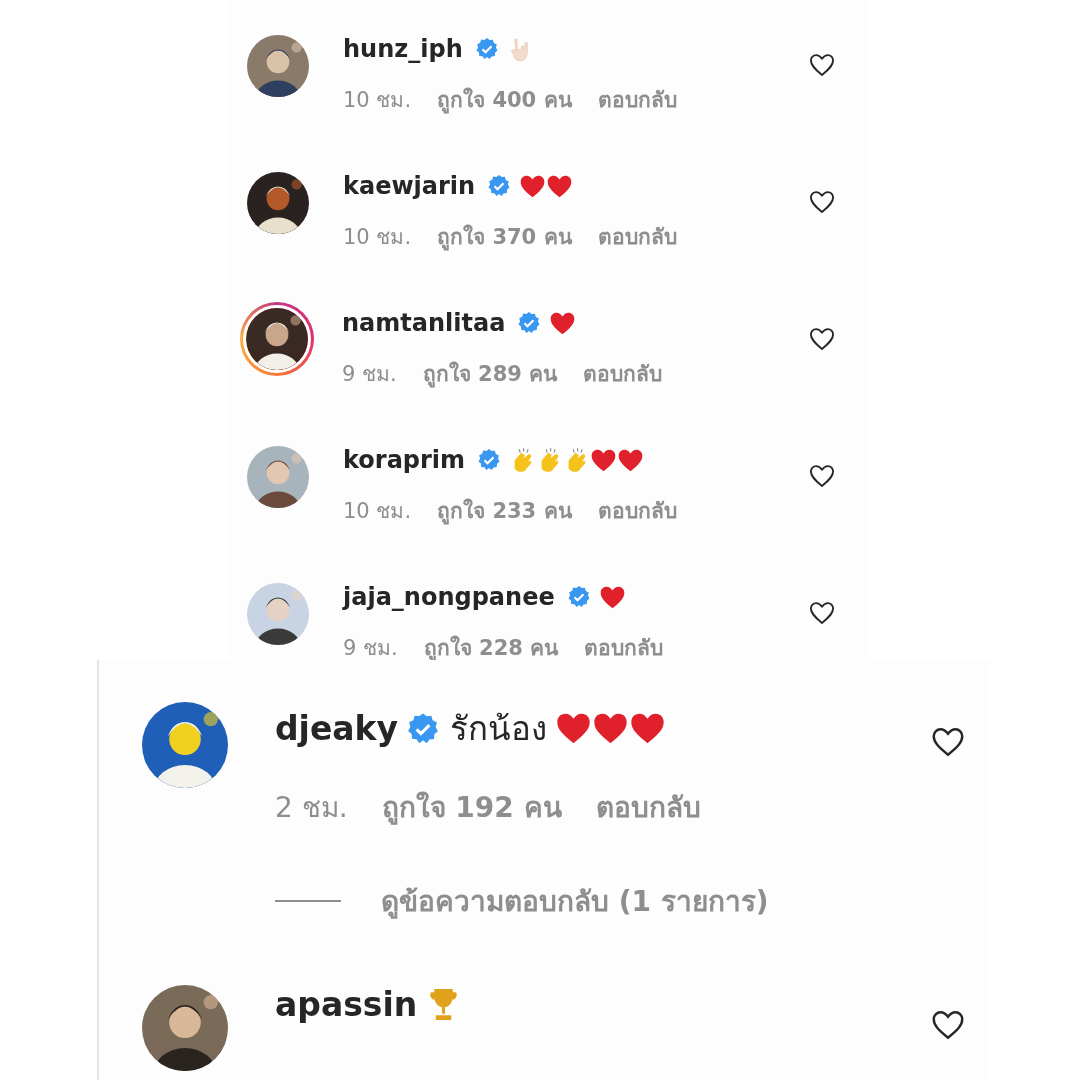 The height and width of the screenshot is (1080, 1080). Describe the element at coordinates (504, 236) in the screenshot. I see `like-count: ถูกใจ 370 คน` at that location.